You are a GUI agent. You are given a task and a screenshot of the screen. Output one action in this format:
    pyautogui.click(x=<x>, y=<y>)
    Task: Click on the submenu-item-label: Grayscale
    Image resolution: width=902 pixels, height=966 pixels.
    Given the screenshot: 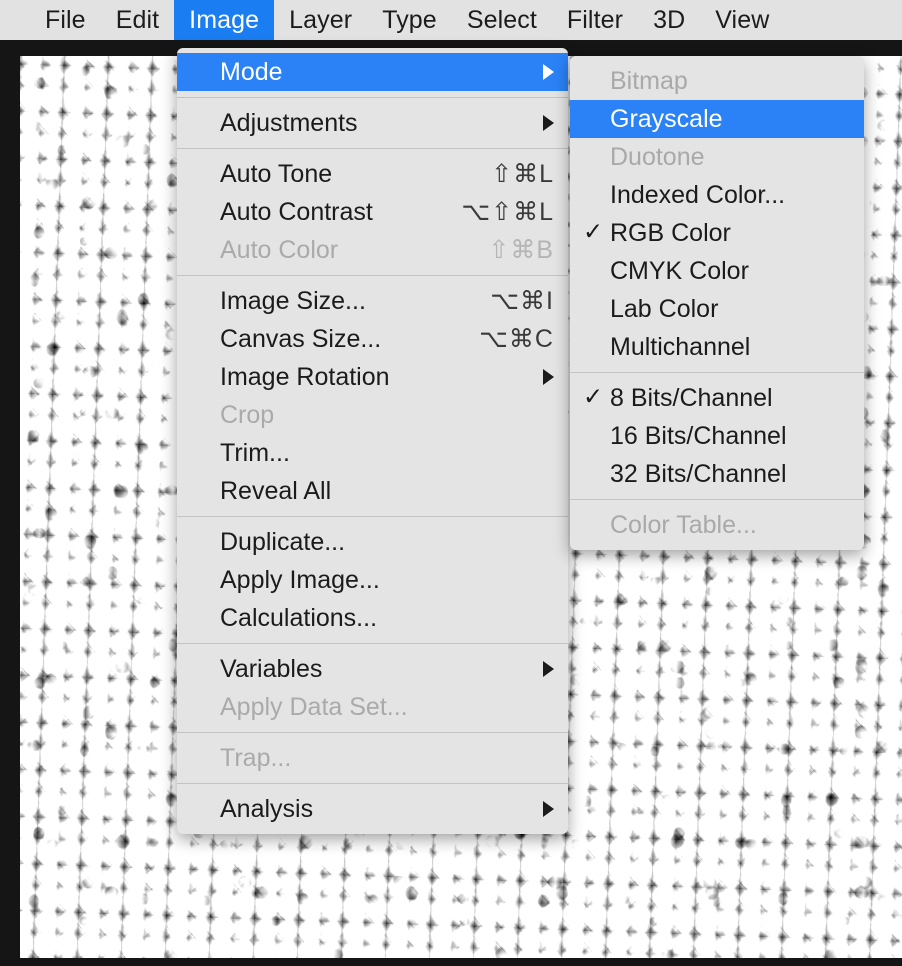 What is the action you would take?
    pyautogui.click(x=666, y=118)
    